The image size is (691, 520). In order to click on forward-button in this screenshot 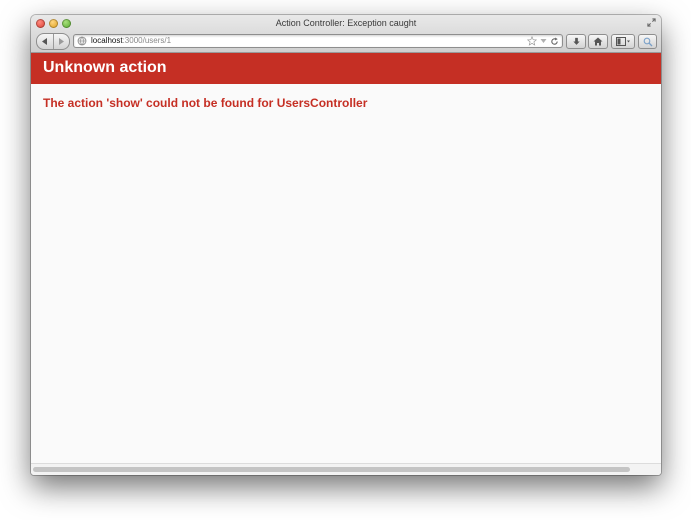, I will do `click(62, 41)`.